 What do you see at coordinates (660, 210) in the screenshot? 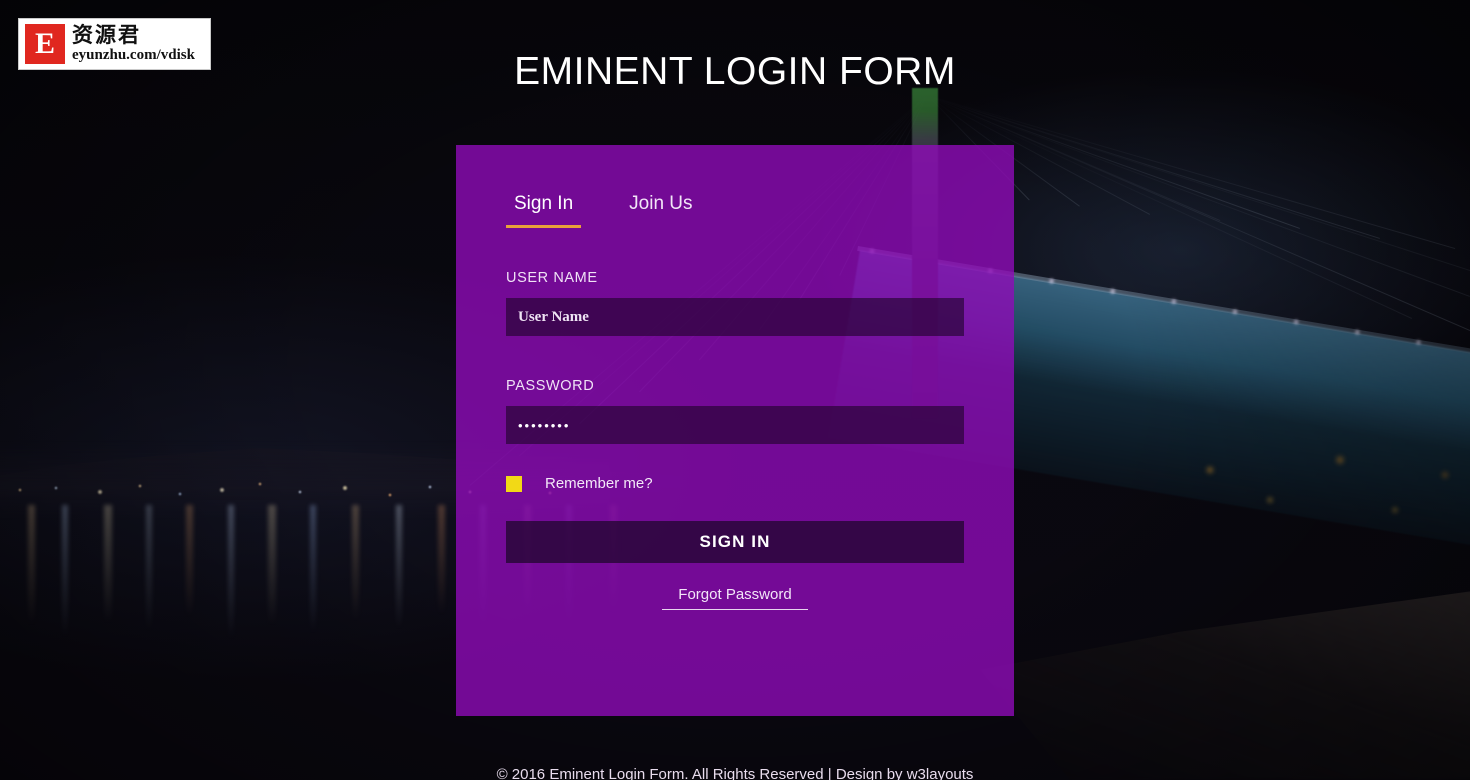
I see `tab-join-us: Join Us` at bounding box center [660, 210].